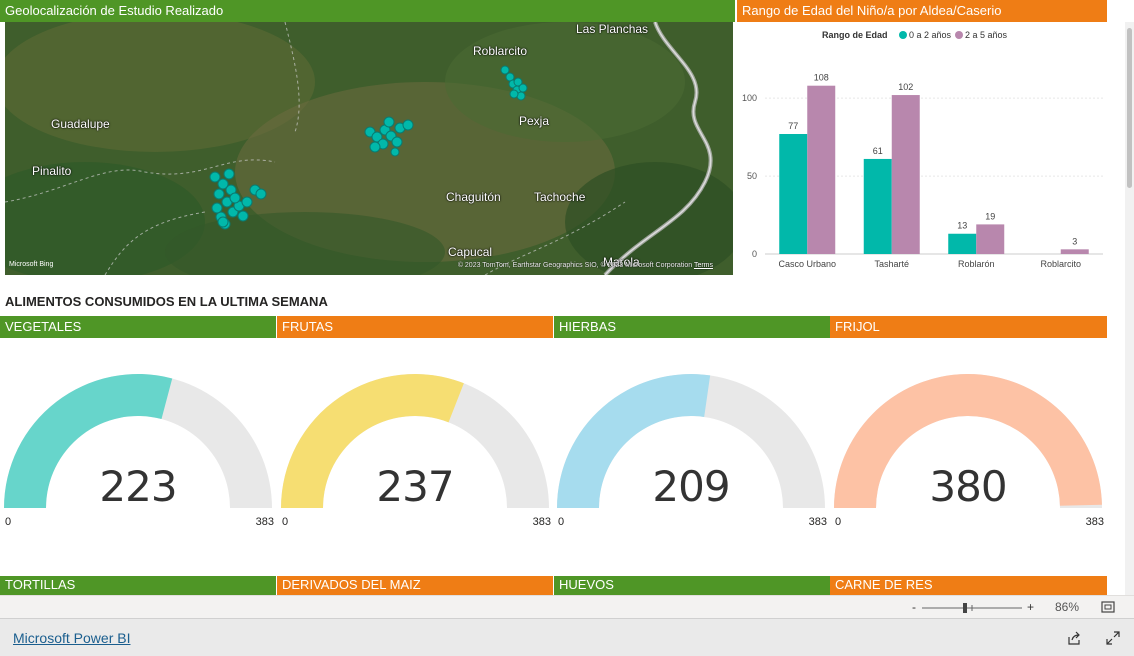 The width and height of the screenshot is (1134, 656). I want to click on gauge-frutas: 237 0 383, so click(415, 467).